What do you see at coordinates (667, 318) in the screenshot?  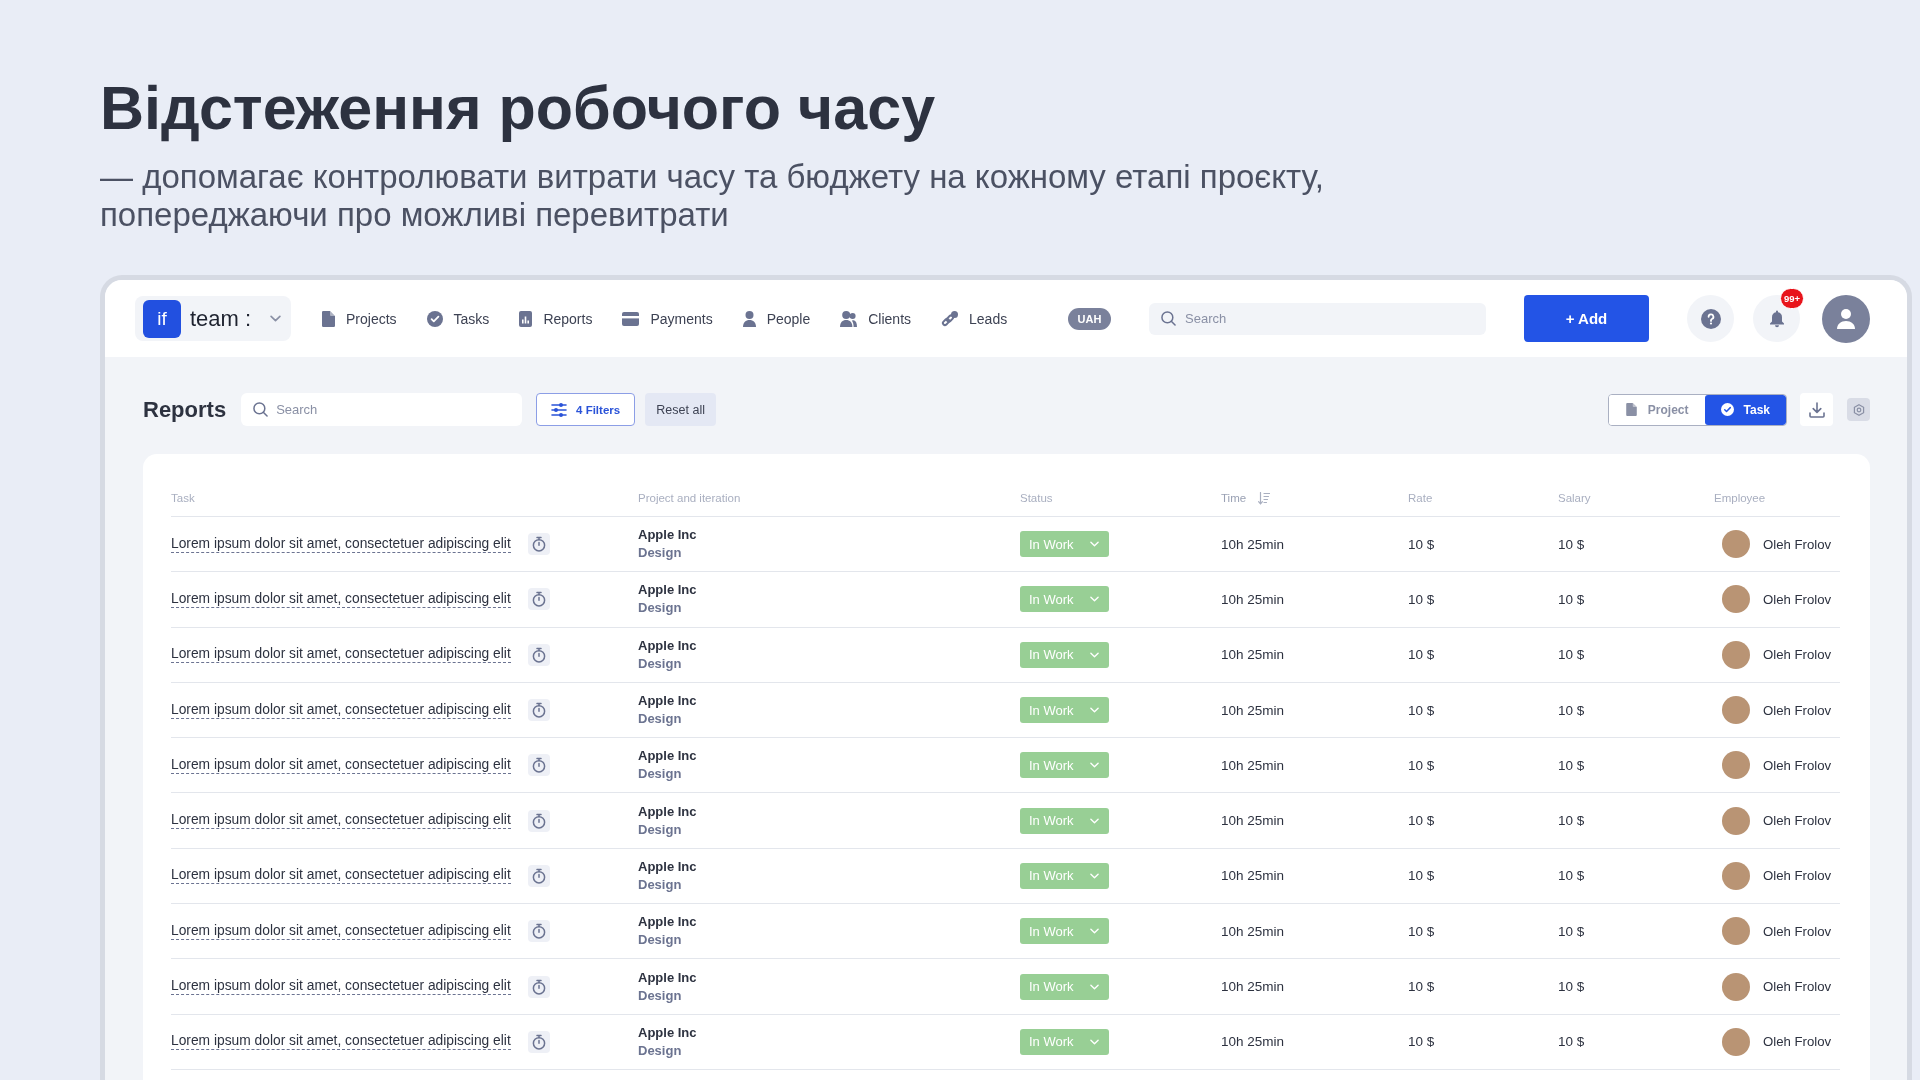 I see `nav-link: Payments` at bounding box center [667, 318].